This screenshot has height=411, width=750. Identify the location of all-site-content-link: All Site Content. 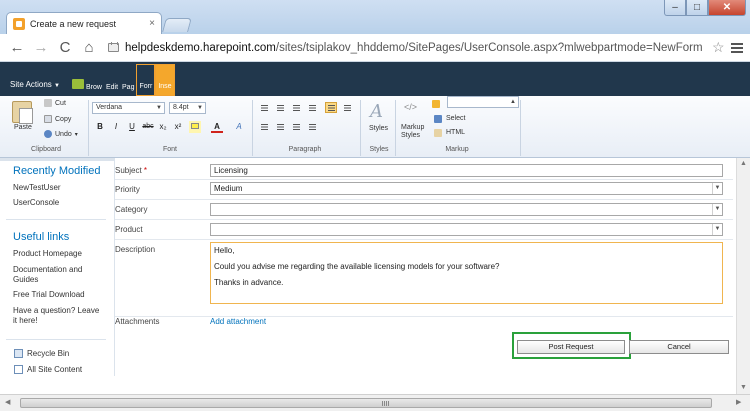
(73, 370).